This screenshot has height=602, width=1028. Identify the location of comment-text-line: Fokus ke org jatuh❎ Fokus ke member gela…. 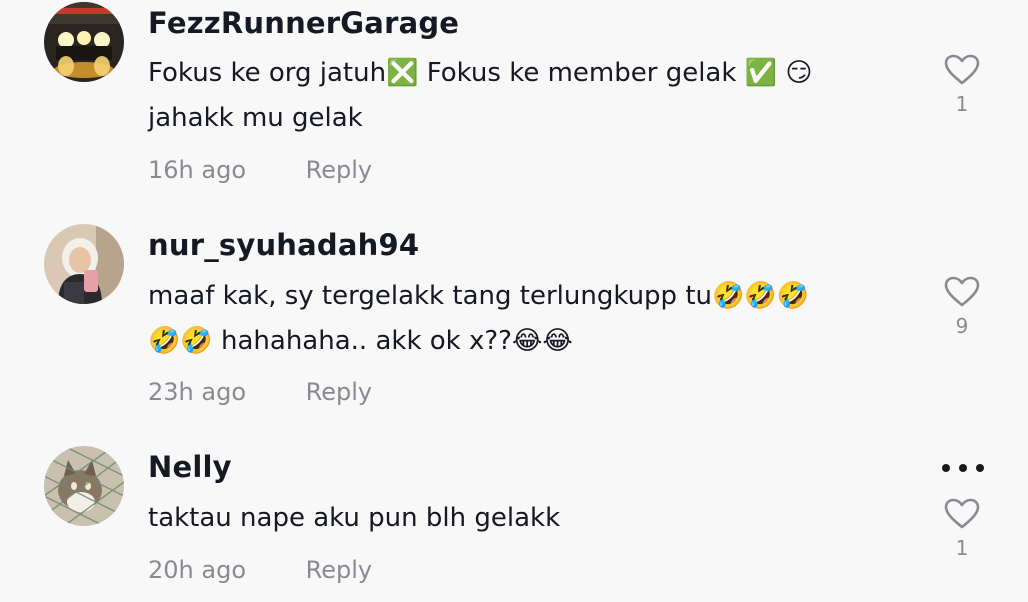
(480, 73).